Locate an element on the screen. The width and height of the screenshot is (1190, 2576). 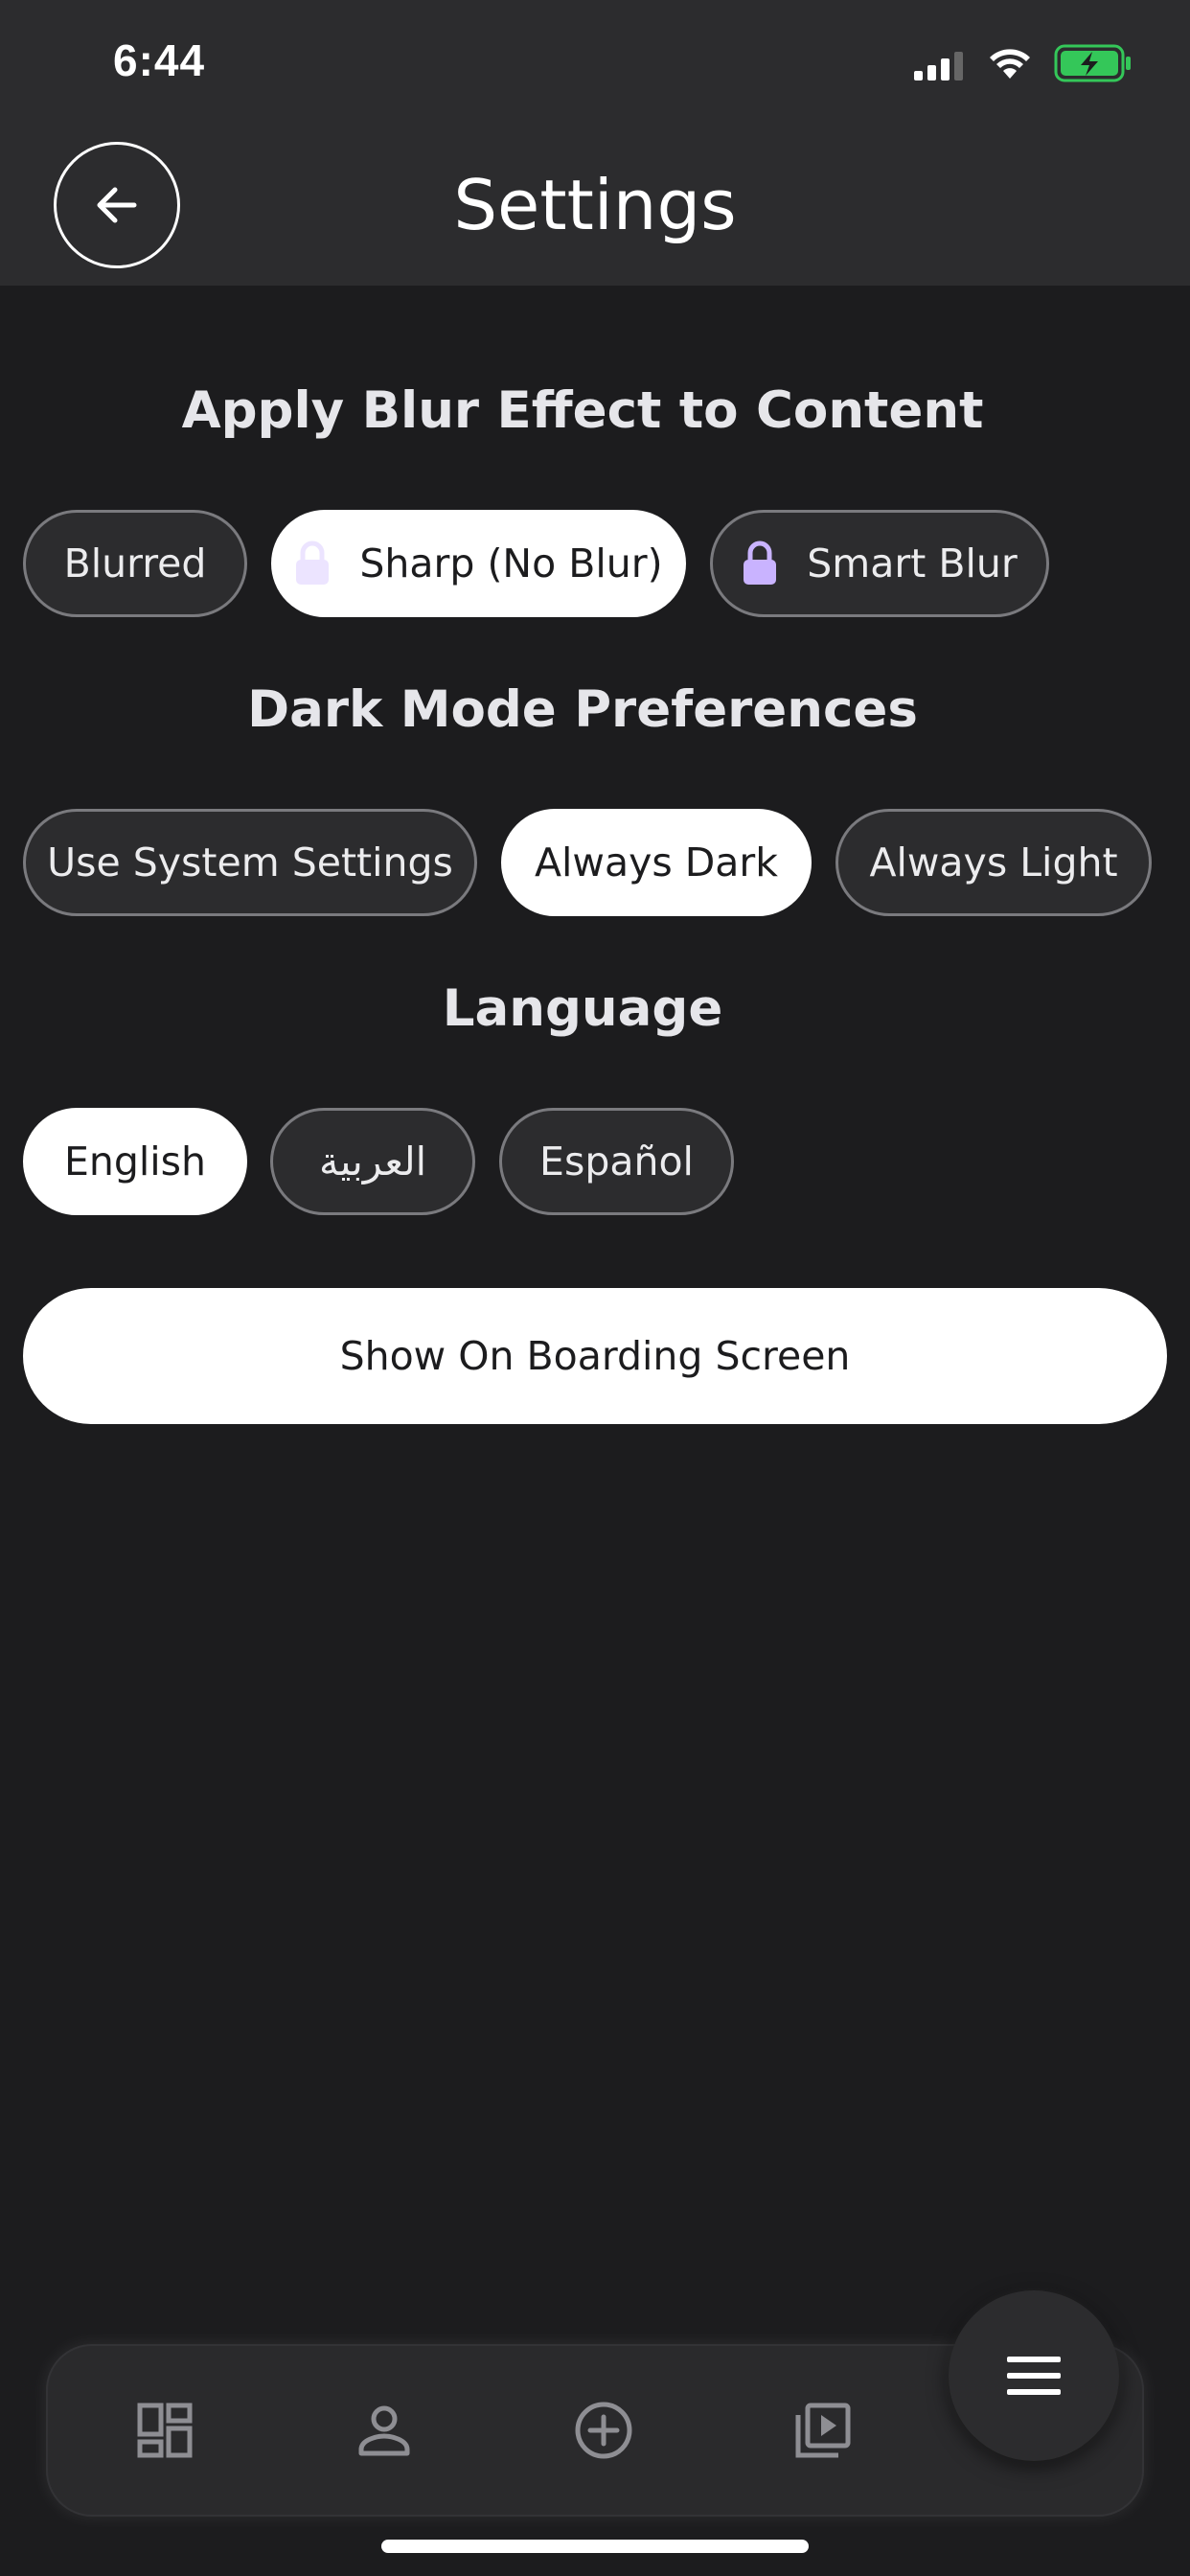
option-label: العربية is located at coordinates (373, 1161).